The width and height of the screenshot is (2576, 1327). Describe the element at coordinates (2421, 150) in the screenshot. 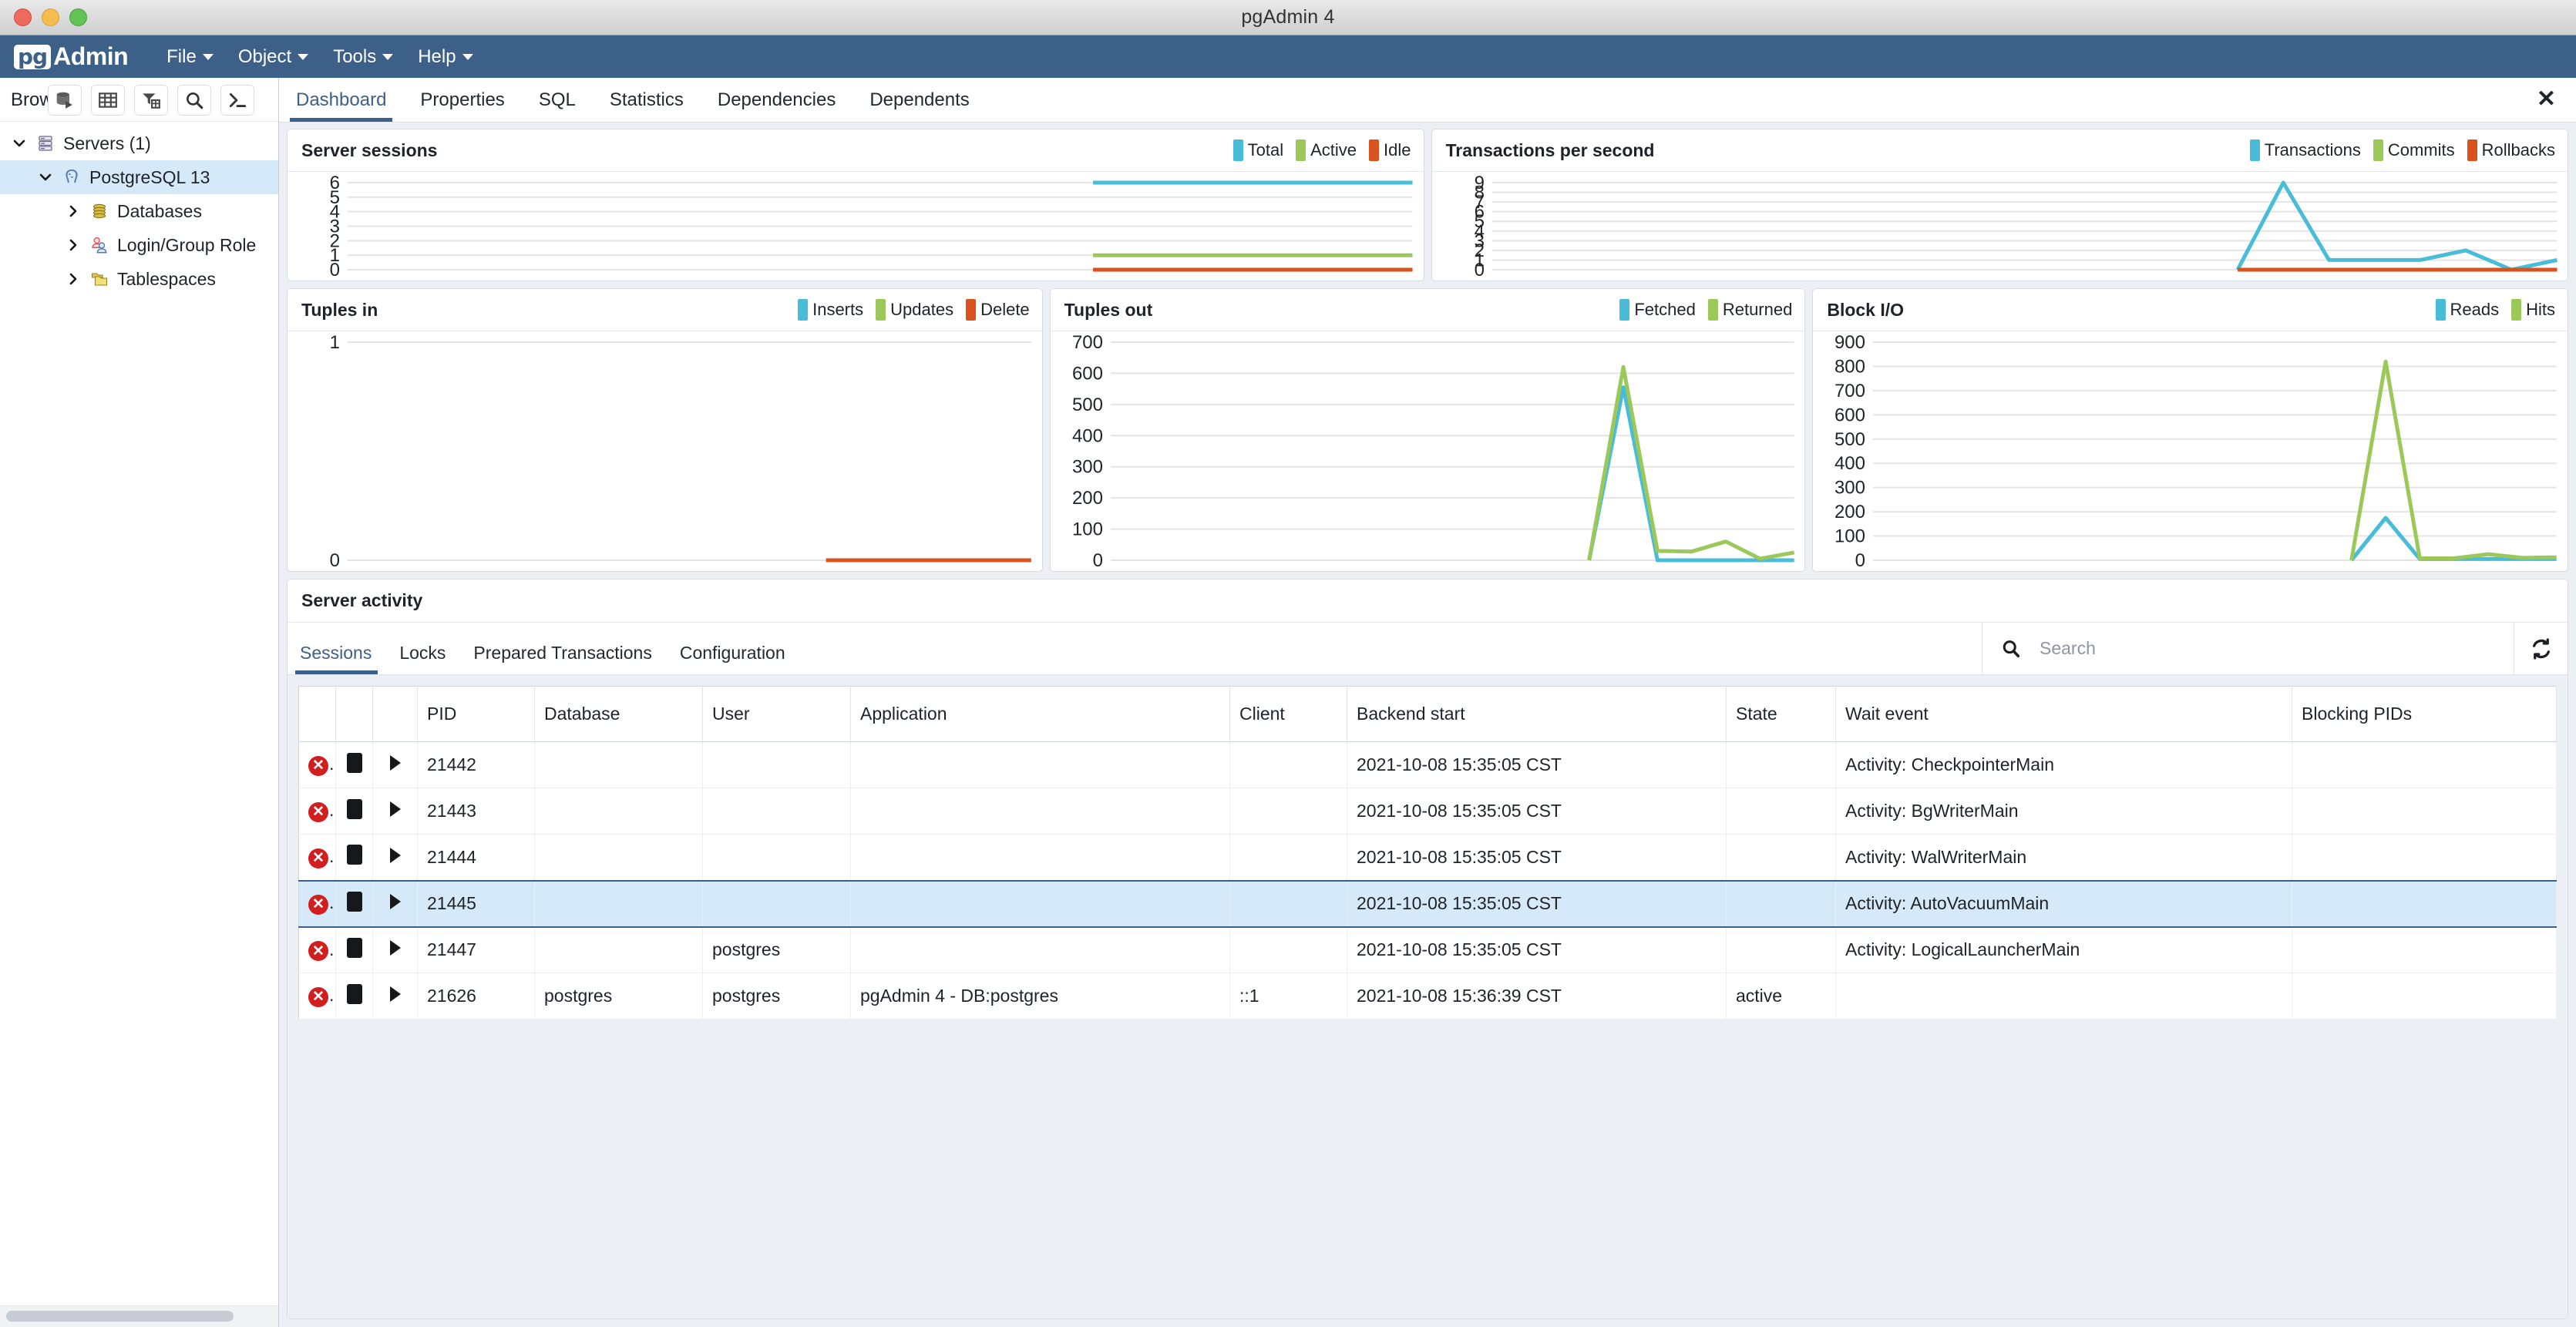

I see `legend-label: Commits` at that location.